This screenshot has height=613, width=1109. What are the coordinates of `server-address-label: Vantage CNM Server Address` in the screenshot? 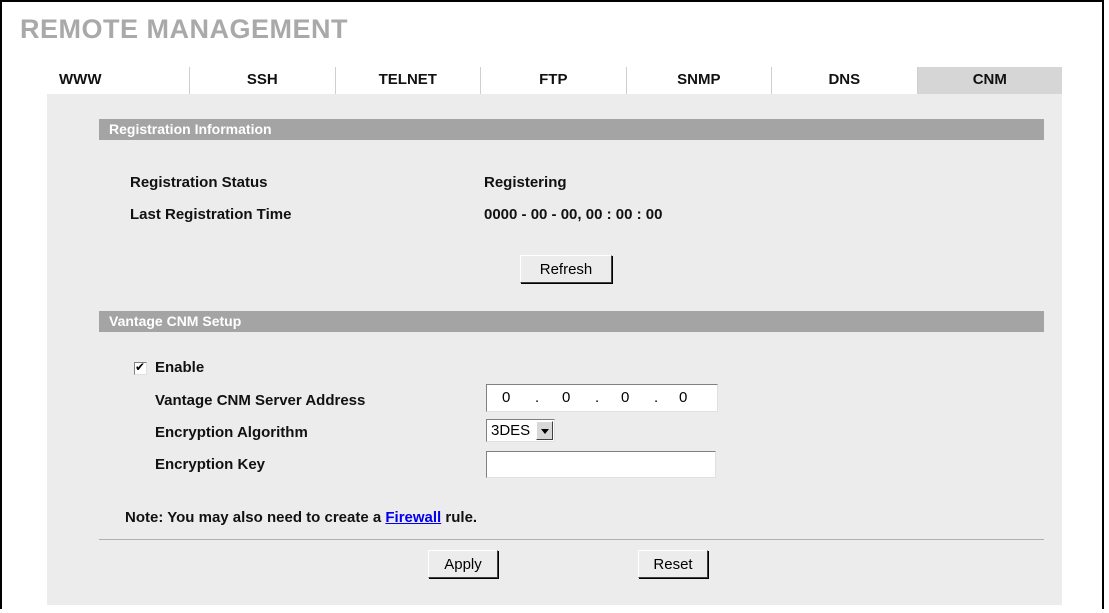 It's located at (260, 400).